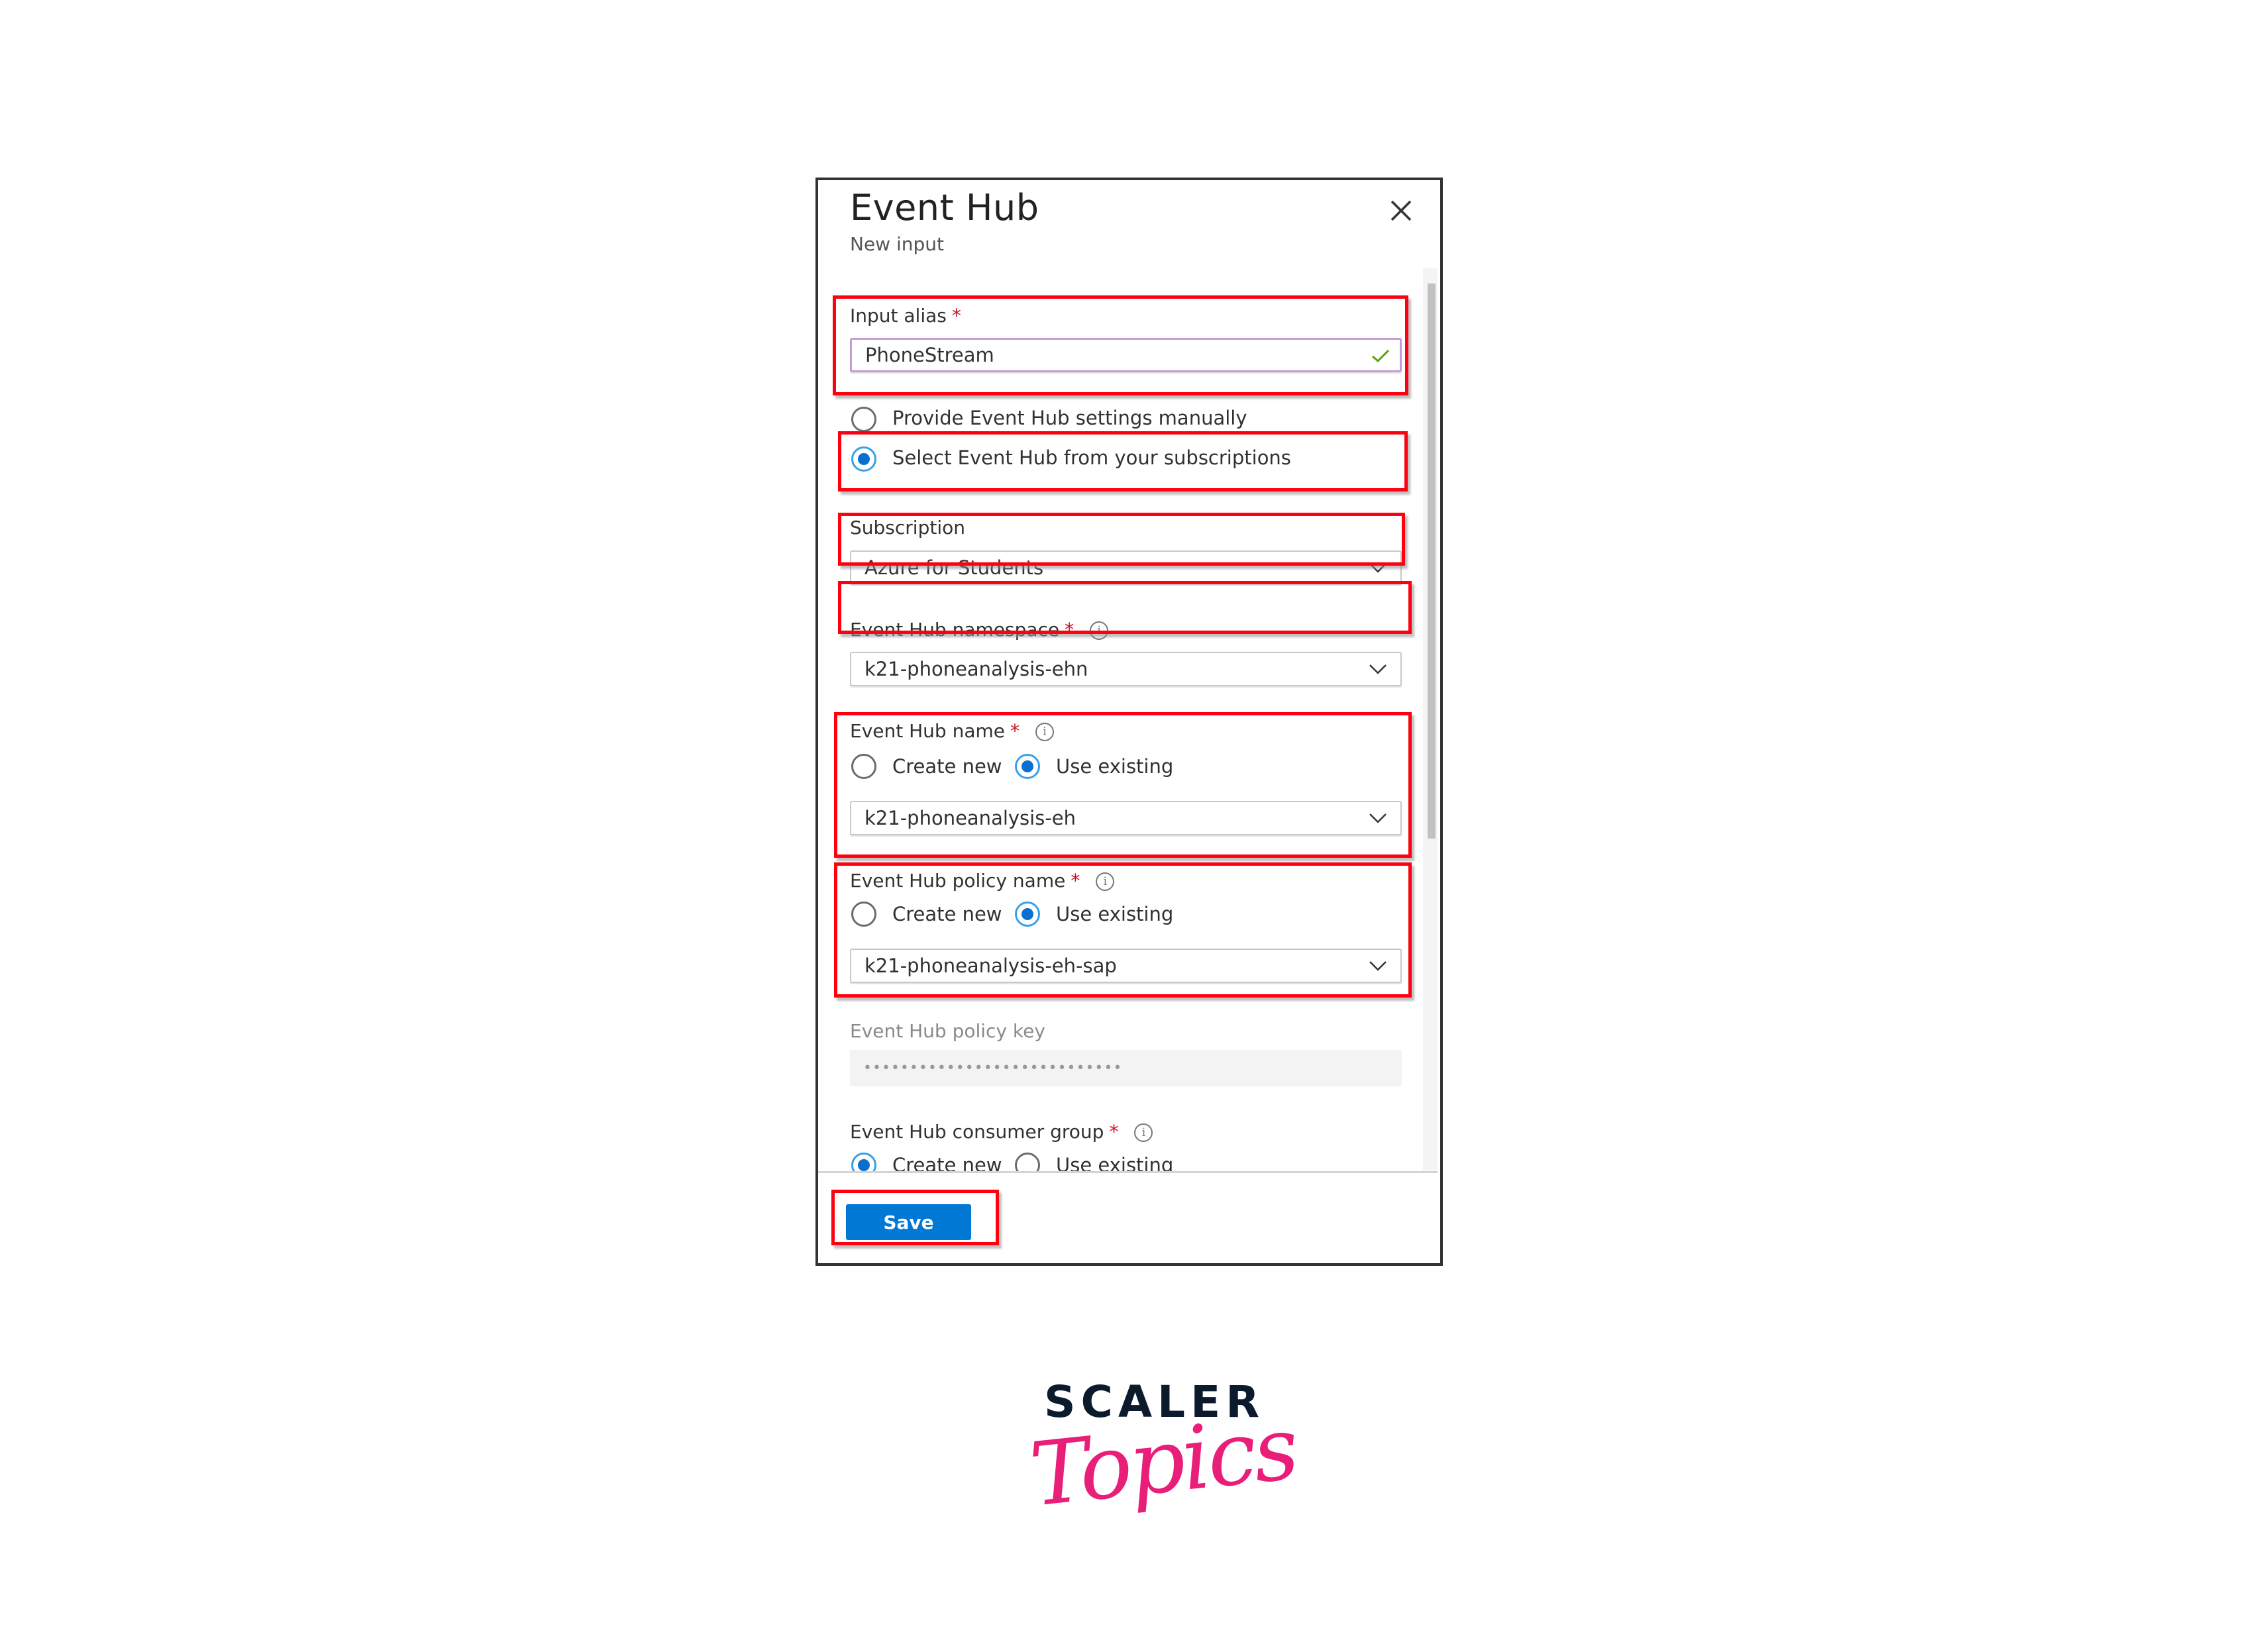  Describe the element at coordinates (1115, 1162) in the screenshot. I see `consumer-group-use-existing-label: Use existing` at that location.